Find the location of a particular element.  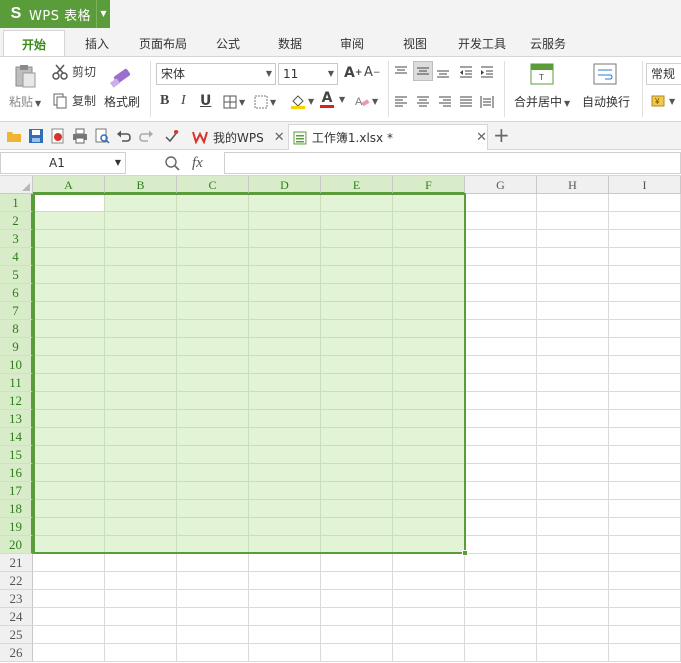

tab-review: 审阅 is located at coordinates (352, 43).